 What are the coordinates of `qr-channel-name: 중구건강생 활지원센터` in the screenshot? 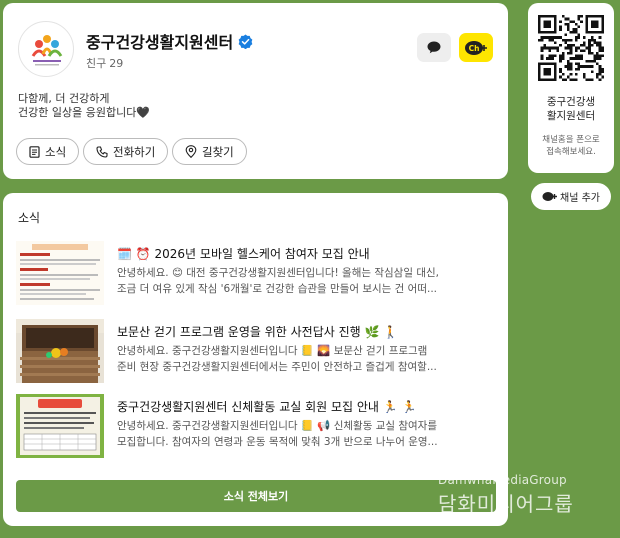 It's located at (571, 109).